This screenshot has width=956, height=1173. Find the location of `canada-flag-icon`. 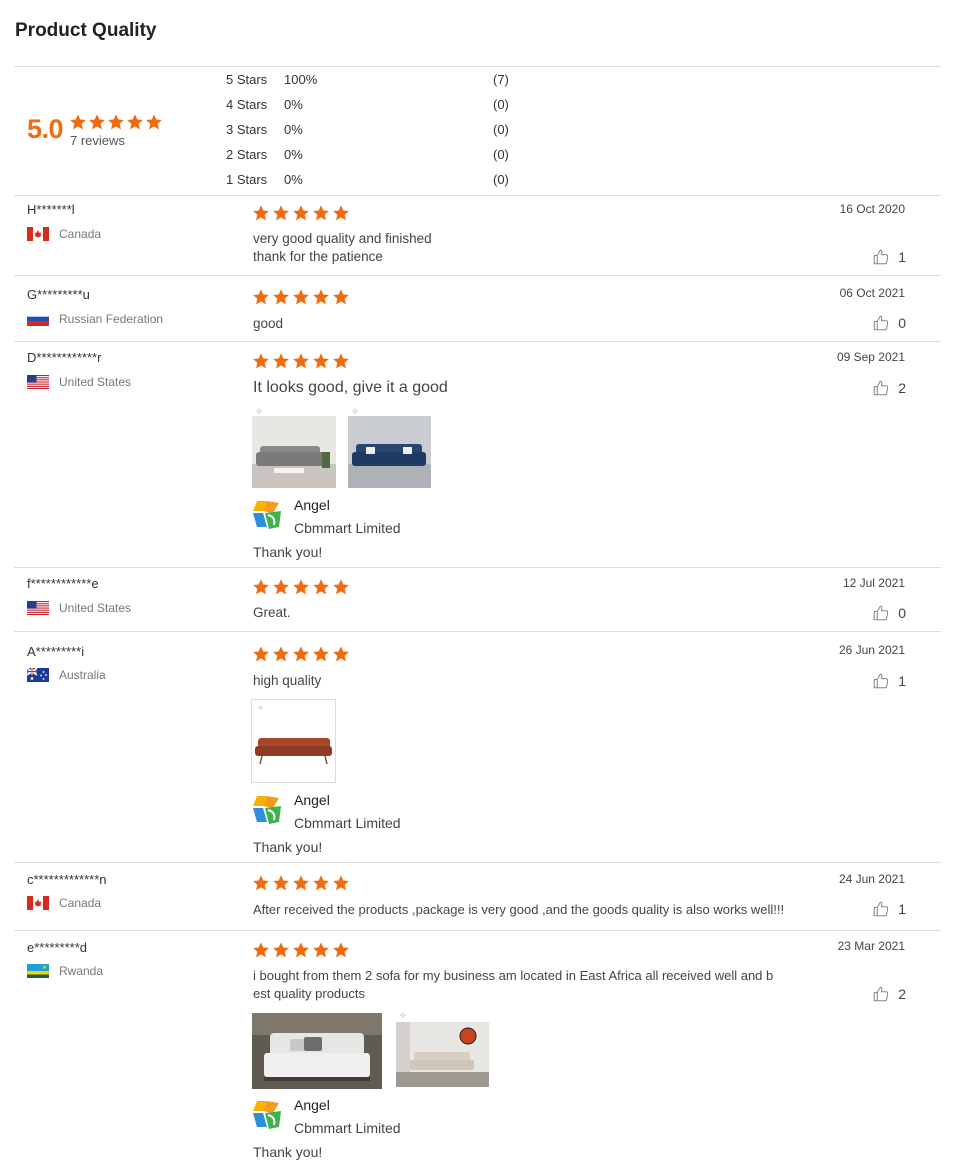

canada-flag-icon is located at coordinates (38, 903).